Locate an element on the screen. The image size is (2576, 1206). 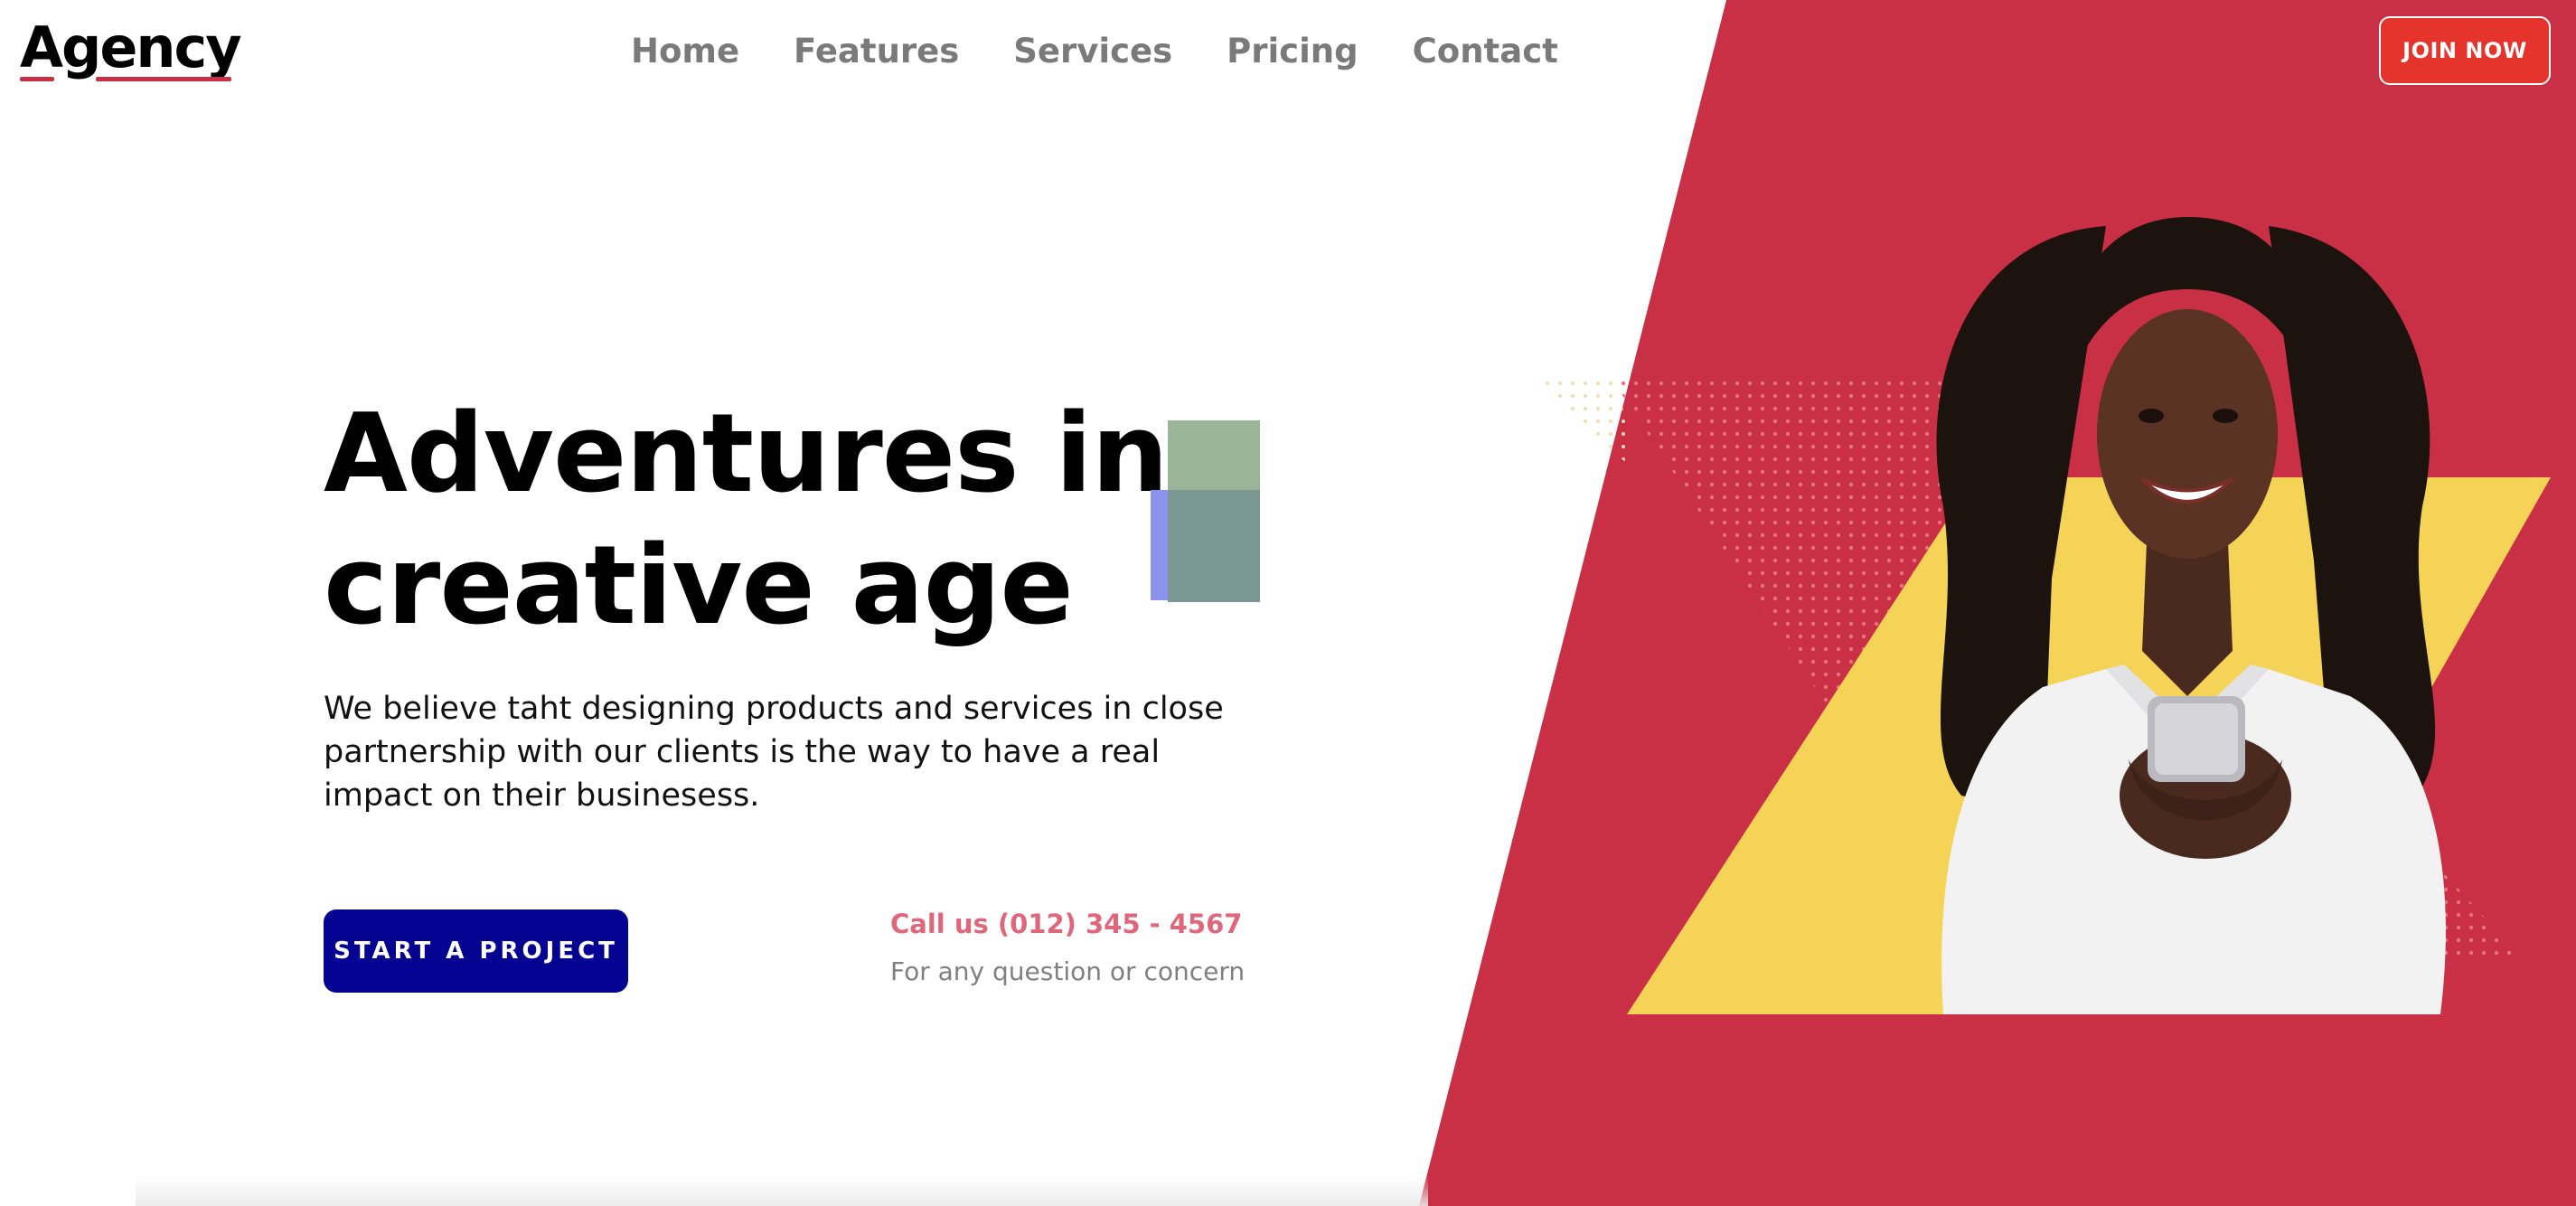
call-us-subtext: For any question or concern is located at coordinates (1068, 971).